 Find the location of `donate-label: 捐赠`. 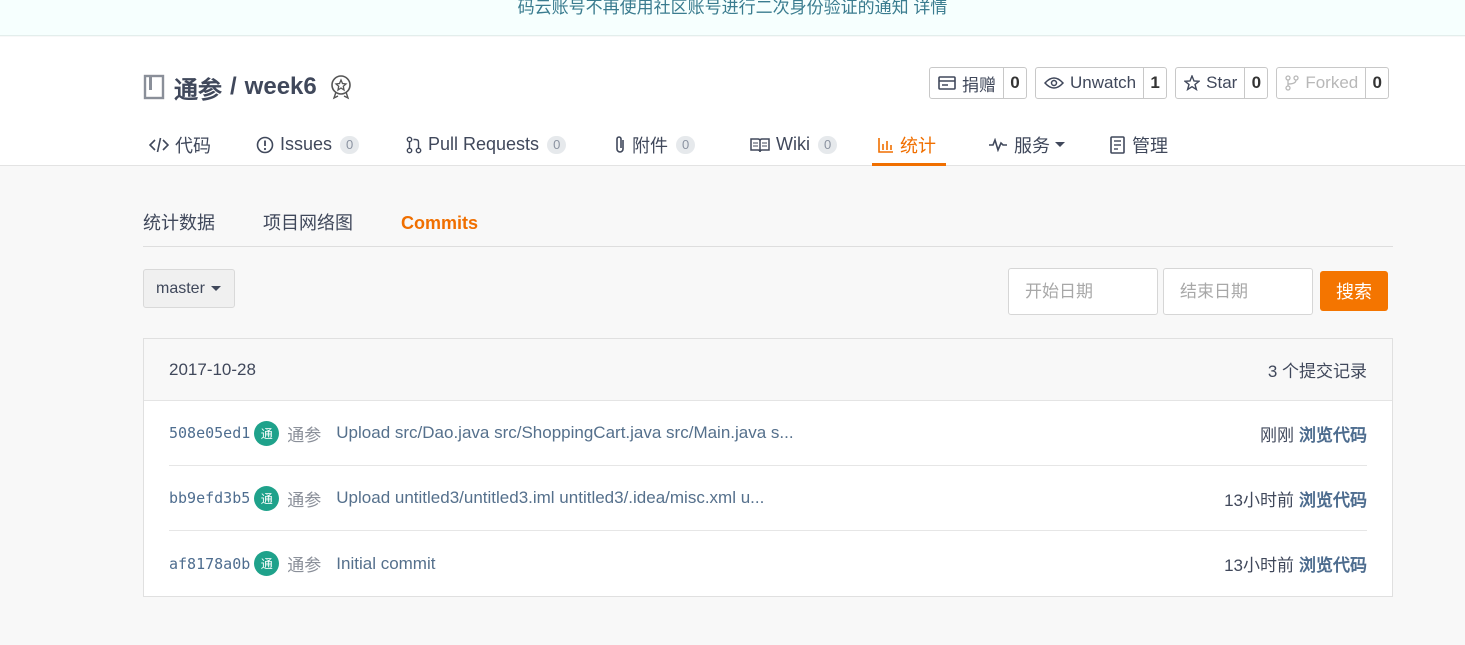

donate-label: 捐赠 is located at coordinates (967, 83).